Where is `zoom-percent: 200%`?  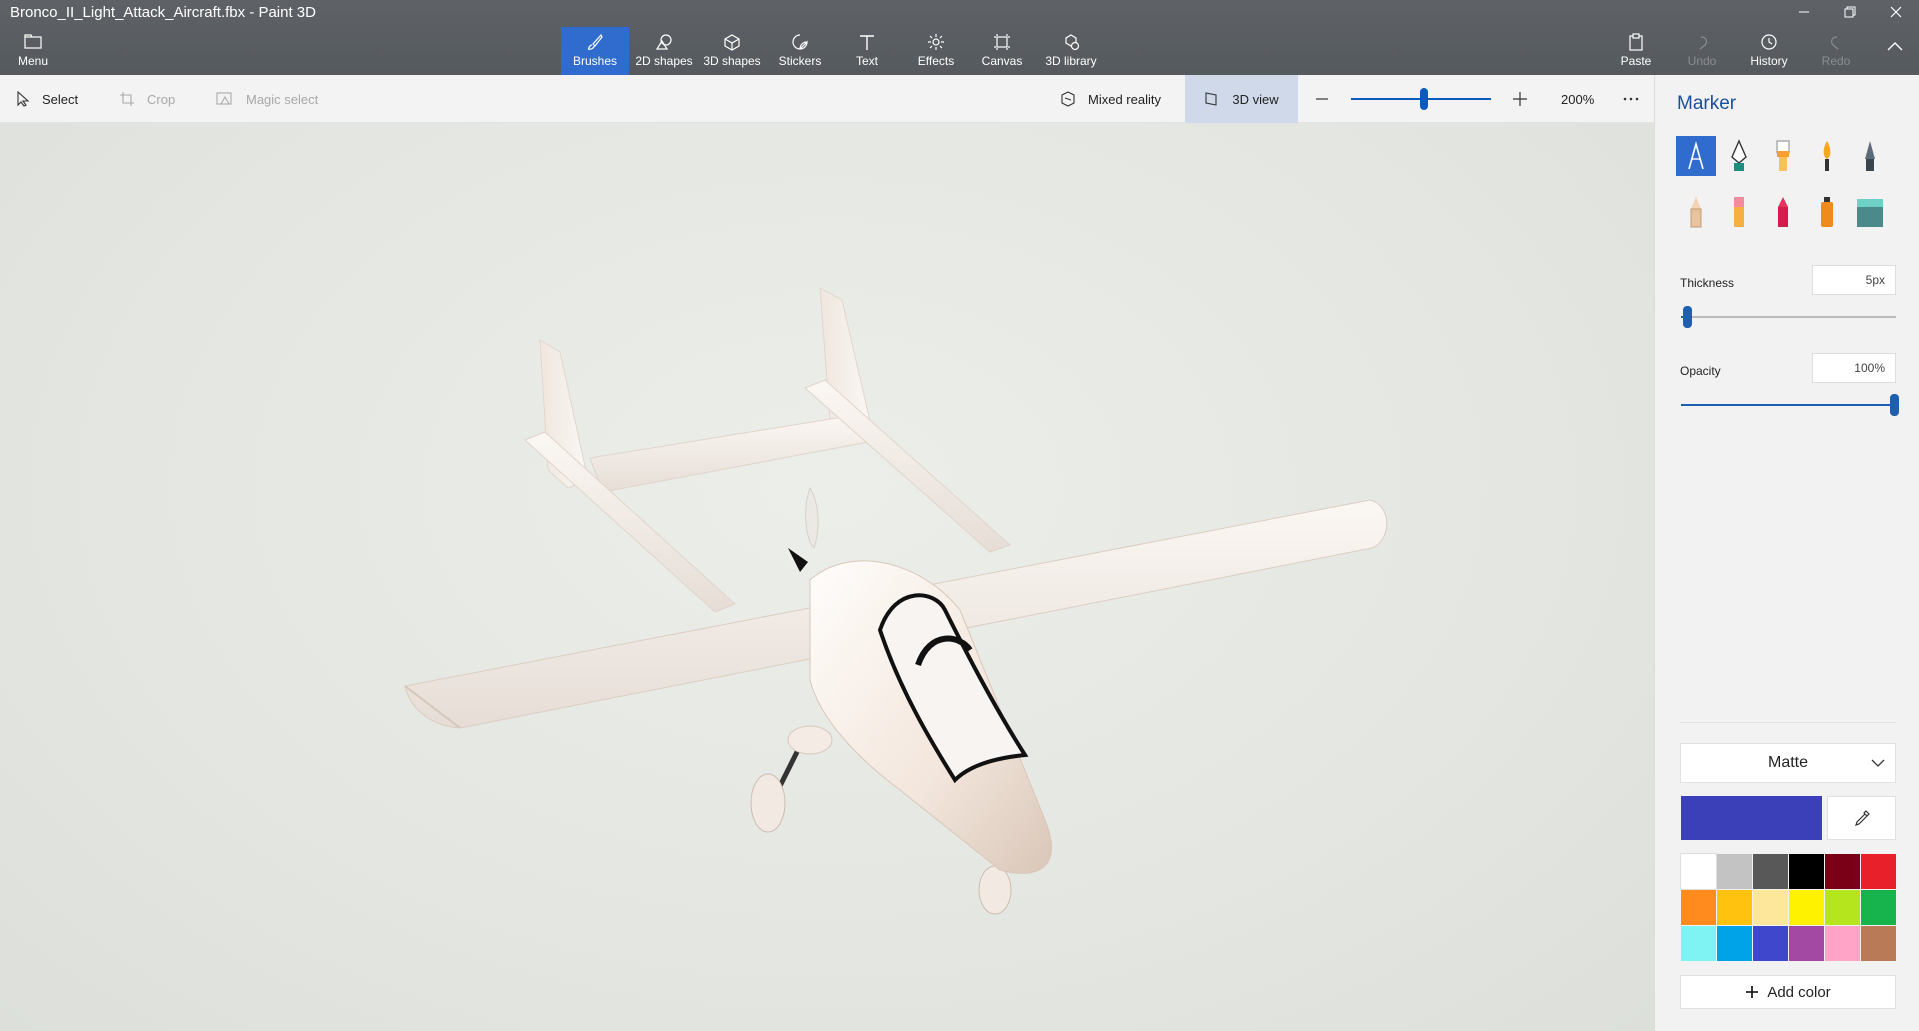
zoom-percent: 200% is located at coordinates (1577, 99).